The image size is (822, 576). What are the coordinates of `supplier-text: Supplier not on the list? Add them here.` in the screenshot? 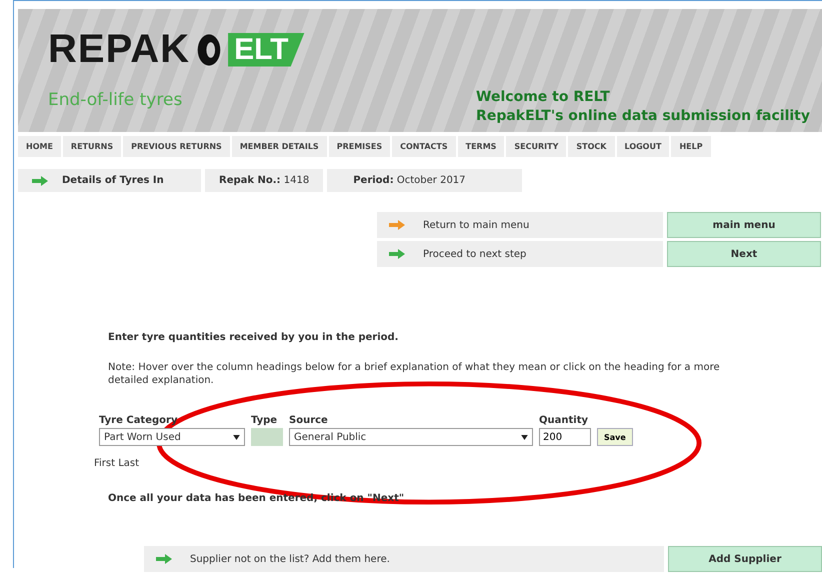 It's located at (290, 559).